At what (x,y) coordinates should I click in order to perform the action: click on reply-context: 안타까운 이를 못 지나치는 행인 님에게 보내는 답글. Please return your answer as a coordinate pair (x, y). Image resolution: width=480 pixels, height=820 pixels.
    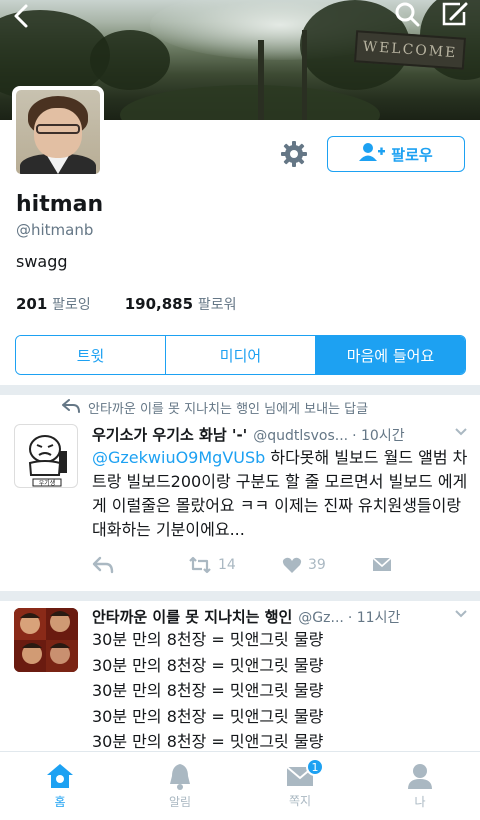
    Looking at the image, I should click on (215, 407).